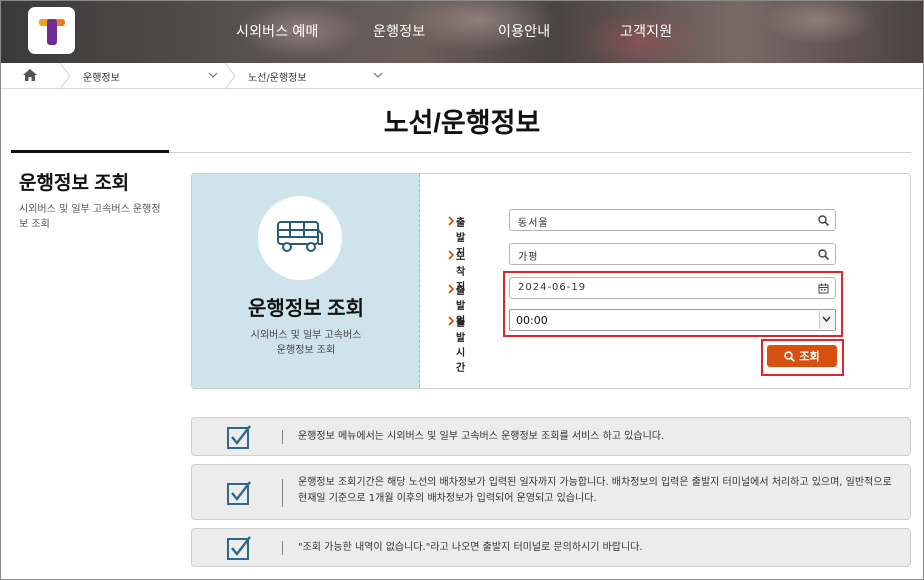  What do you see at coordinates (672, 254) in the screenshot?
I see `arrival-input: 가평` at bounding box center [672, 254].